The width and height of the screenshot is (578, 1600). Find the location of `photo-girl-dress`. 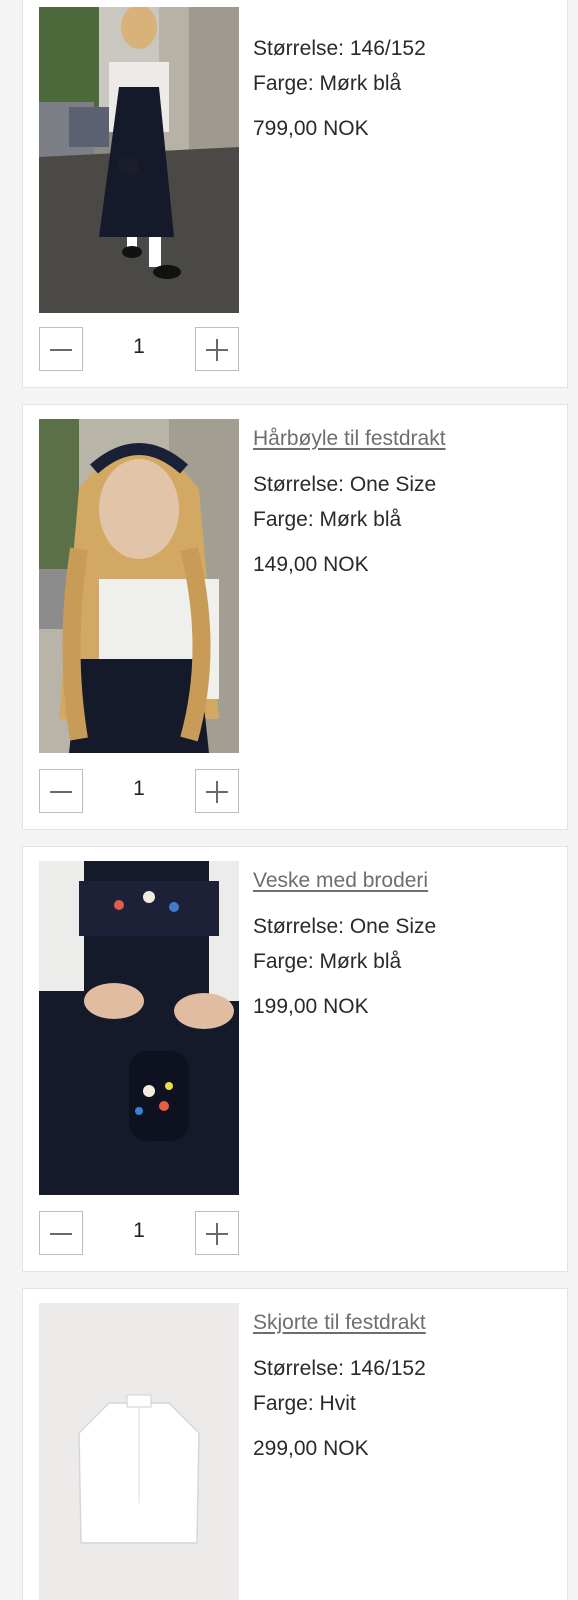

photo-girl-dress is located at coordinates (139, 160).